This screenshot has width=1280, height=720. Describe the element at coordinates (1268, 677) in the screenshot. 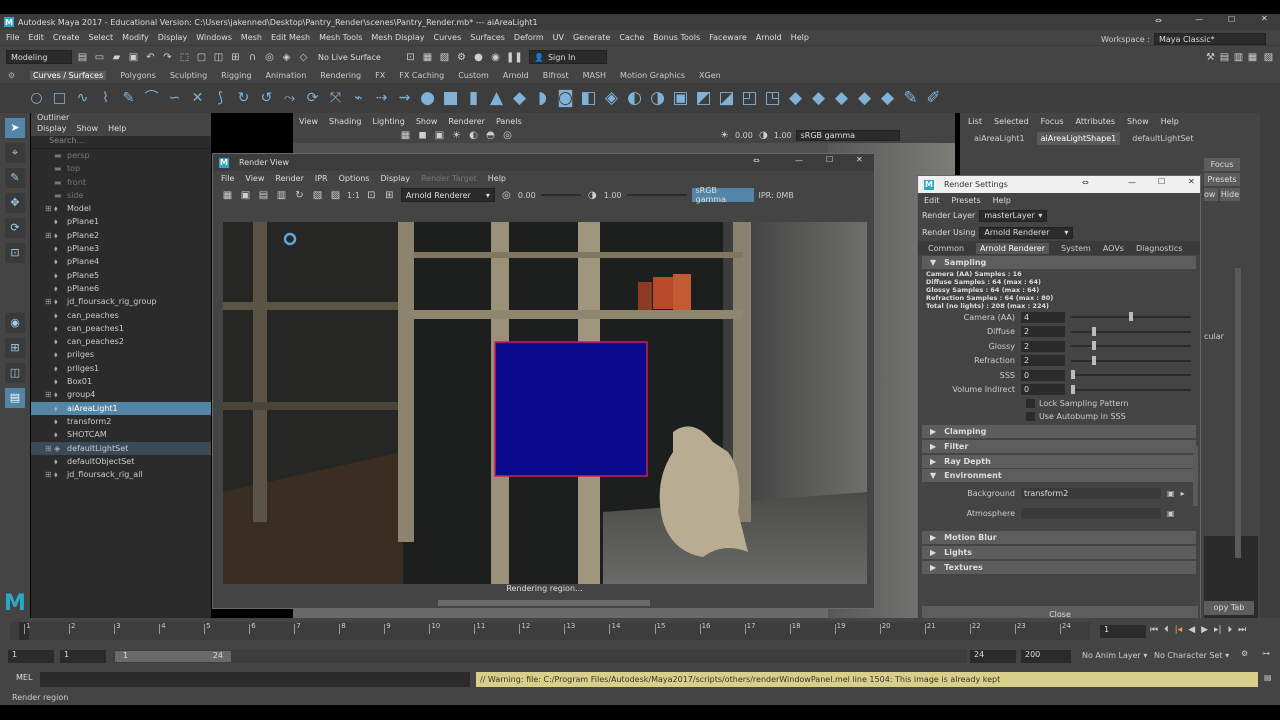

I see `script-editor-icon: ▤` at that location.